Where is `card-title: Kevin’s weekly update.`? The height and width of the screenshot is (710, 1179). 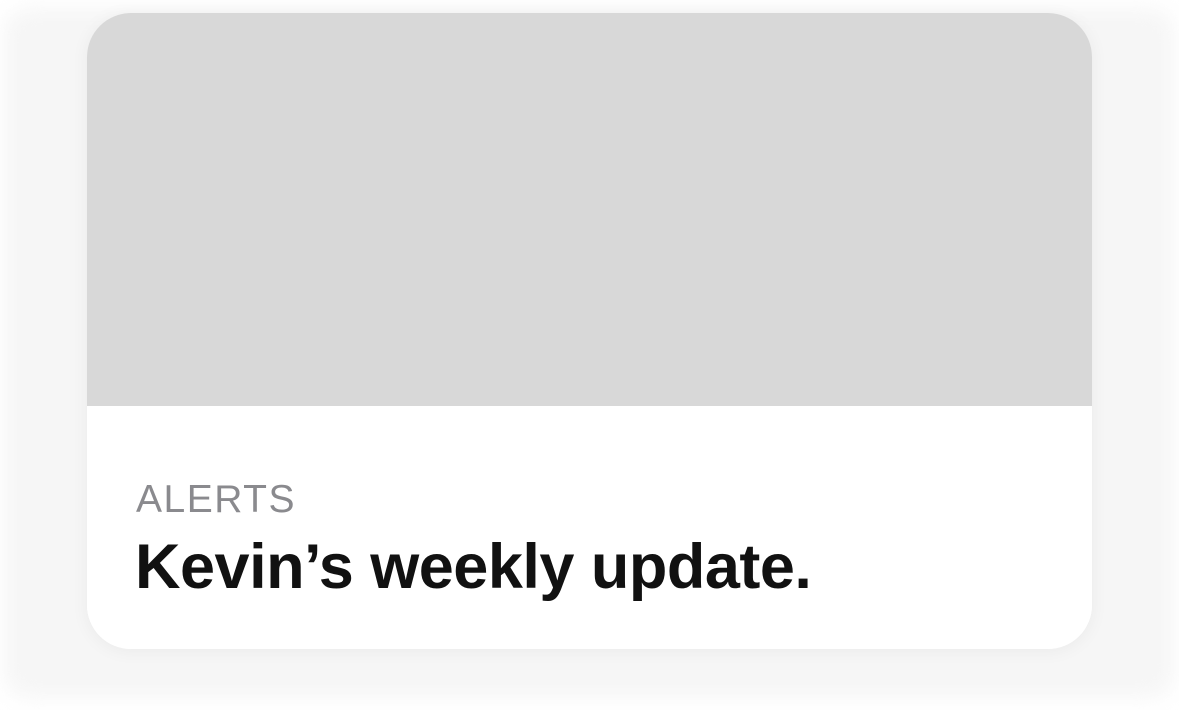
card-title: Kevin’s weekly update. is located at coordinates (473, 567).